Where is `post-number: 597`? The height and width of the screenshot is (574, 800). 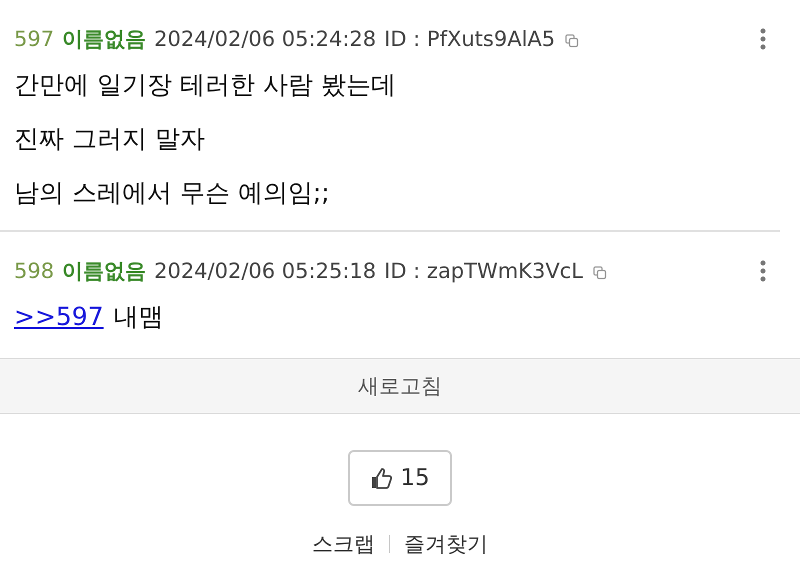
post-number: 597 is located at coordinates (34, 39).